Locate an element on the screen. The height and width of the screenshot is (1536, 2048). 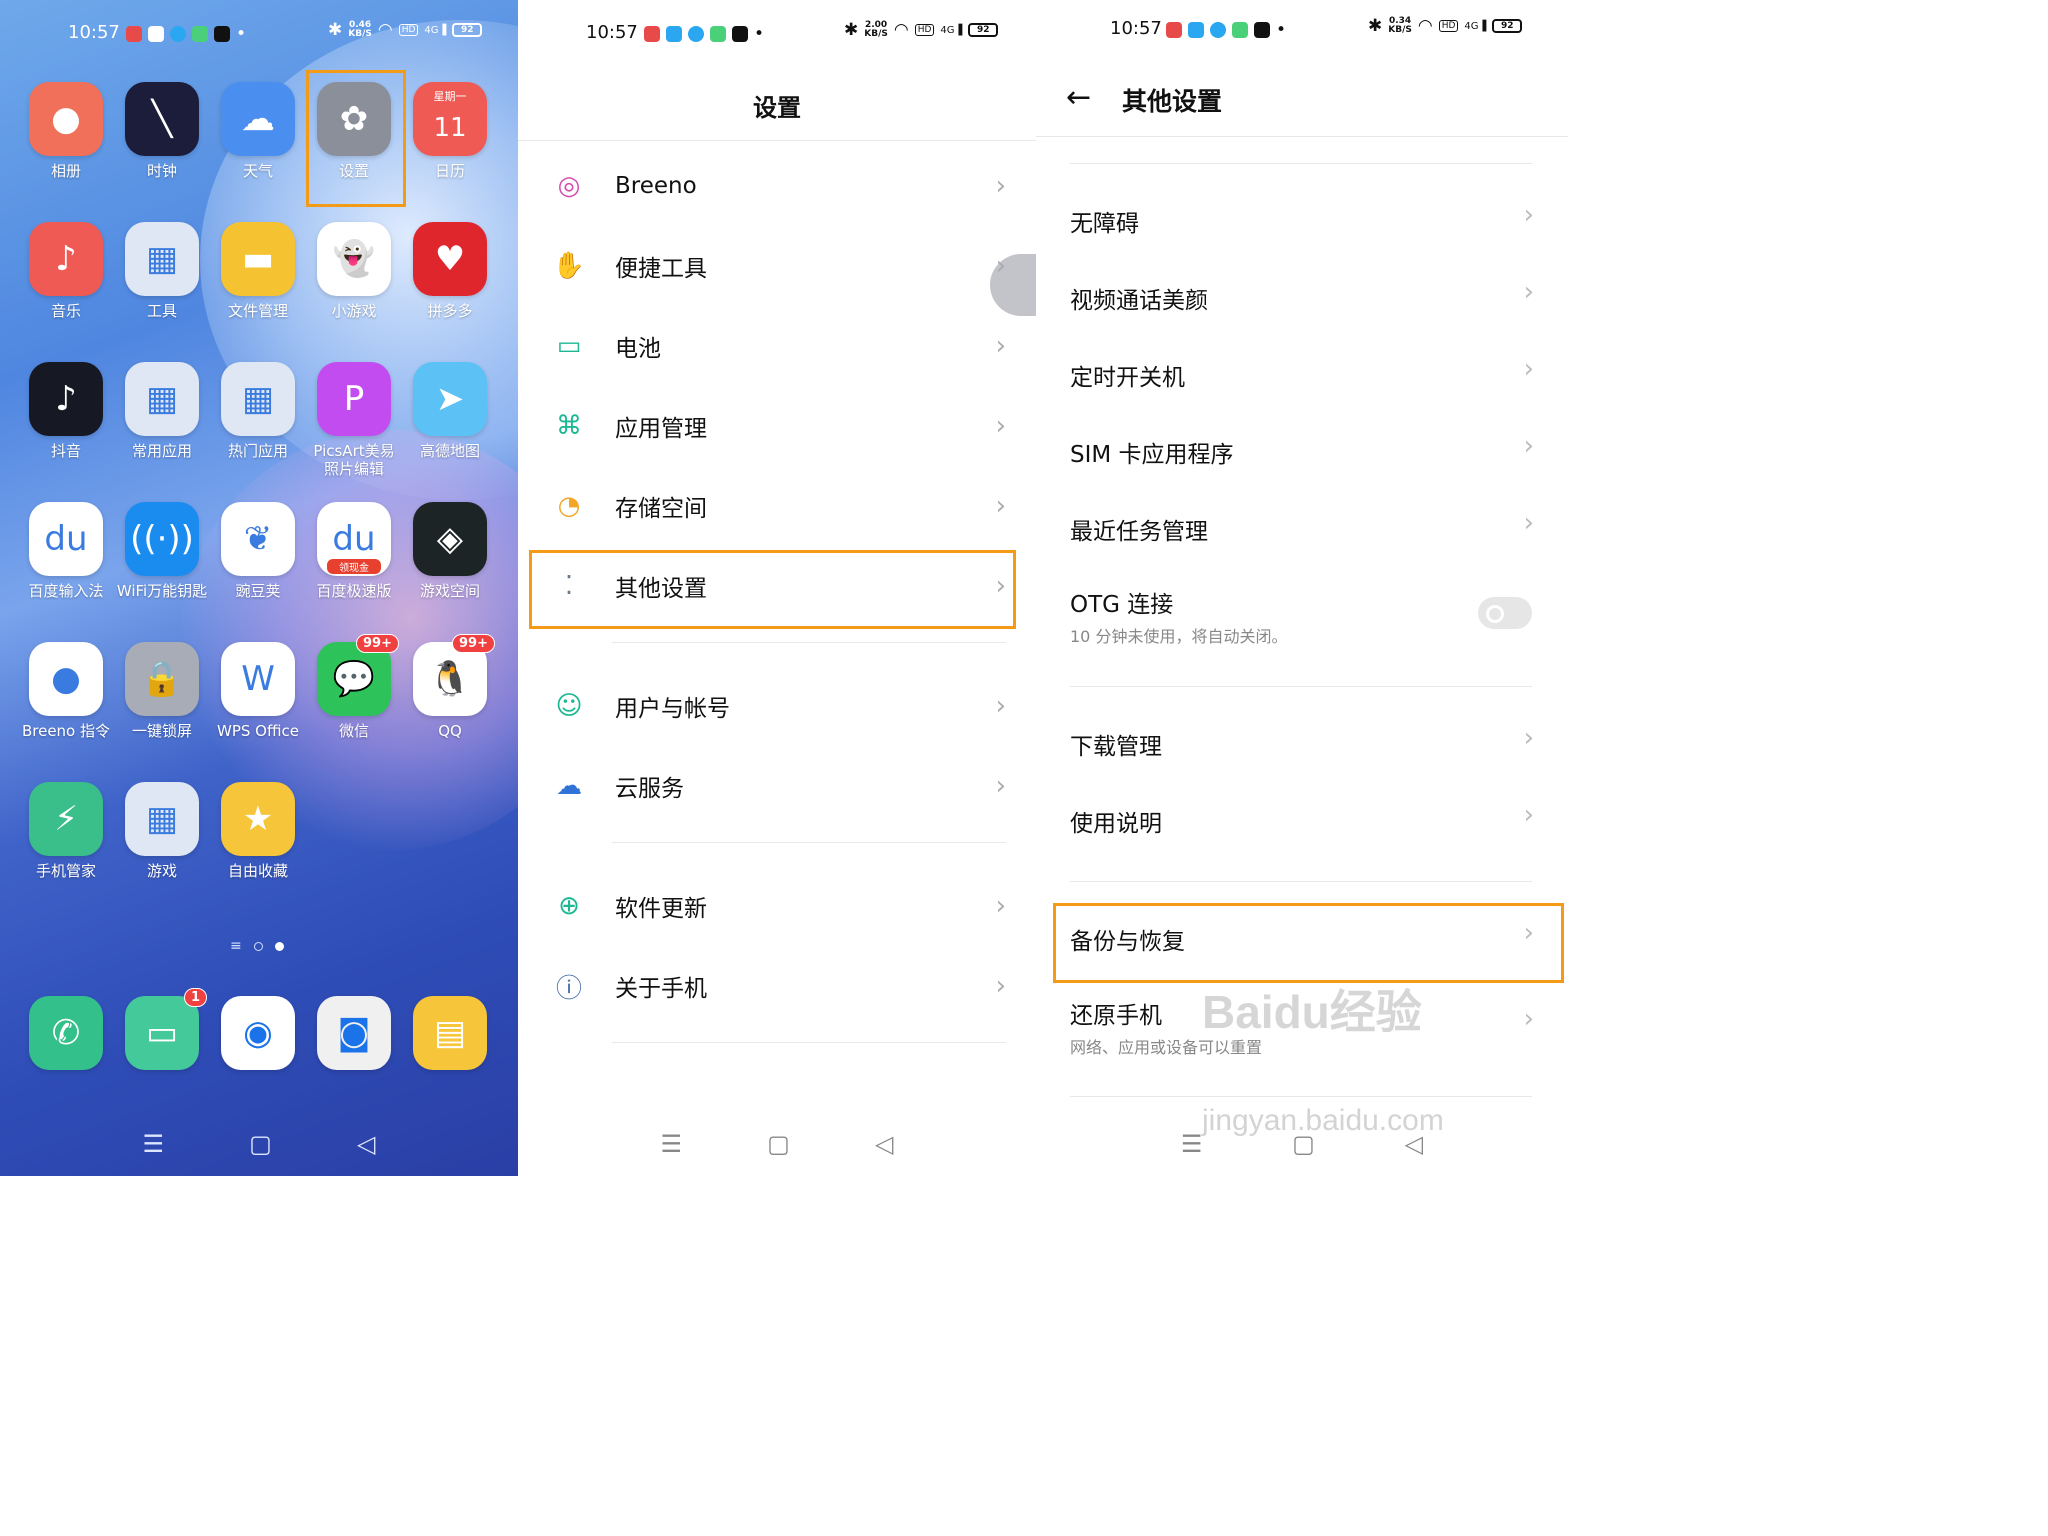
settings-item-label: 存储空间 is located at coordinates (661, 509).